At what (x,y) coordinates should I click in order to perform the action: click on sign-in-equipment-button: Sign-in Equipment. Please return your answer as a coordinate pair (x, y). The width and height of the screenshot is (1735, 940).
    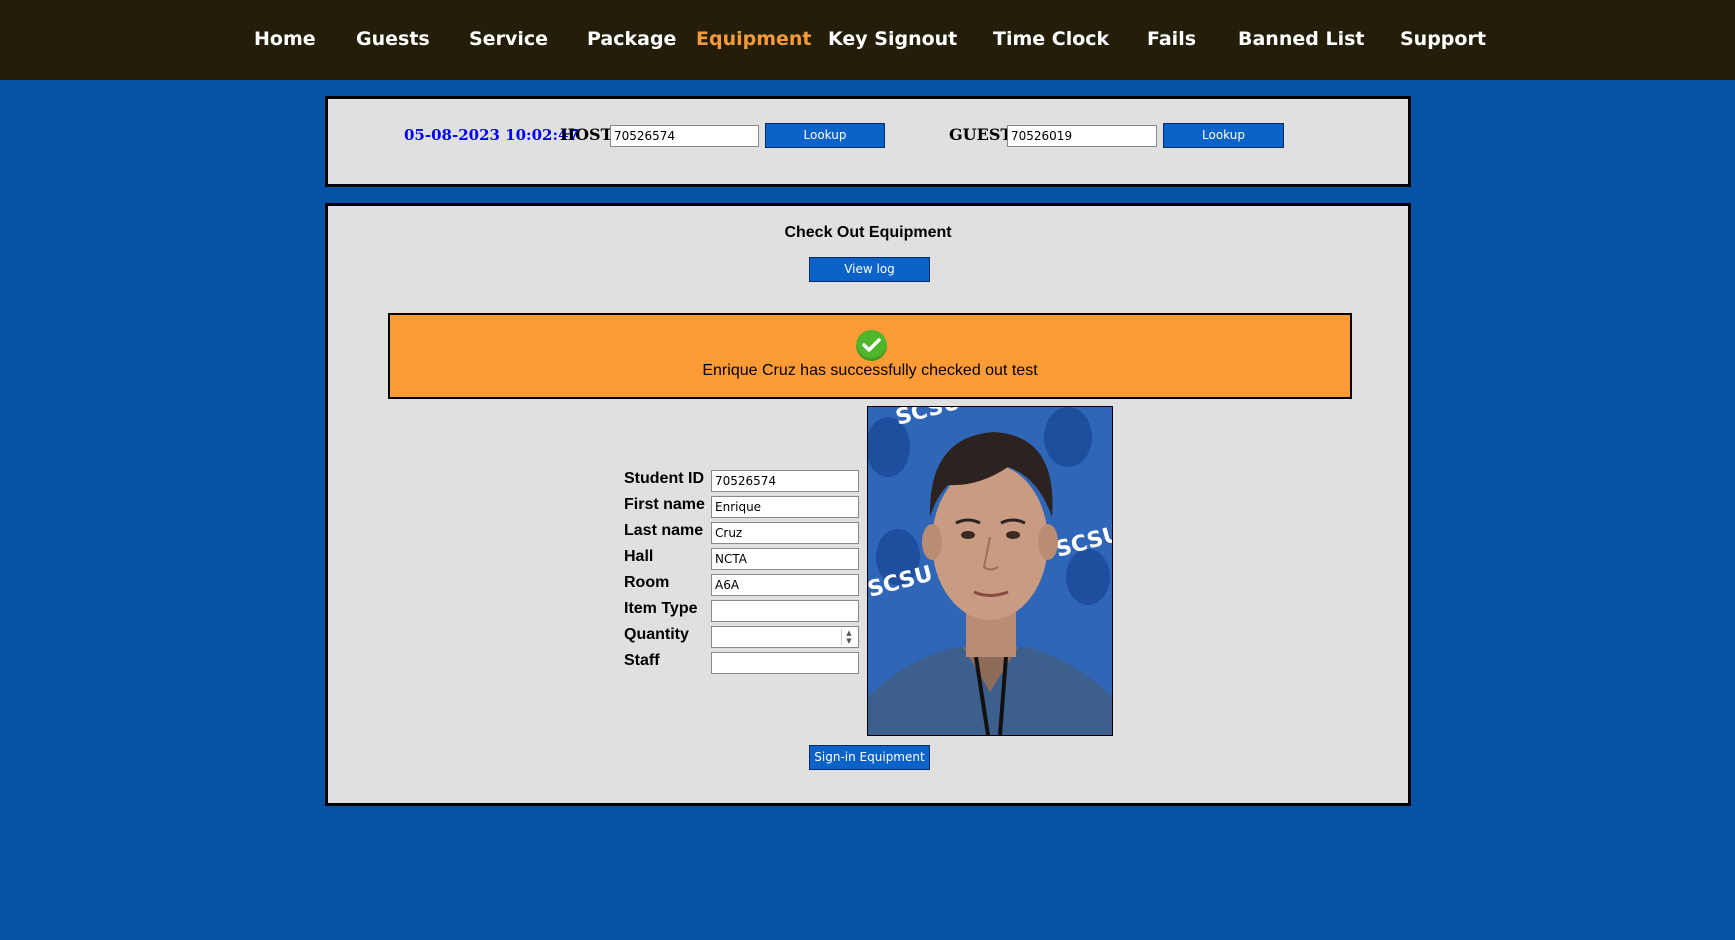
    Looking at the image, I should click on (869, 757).